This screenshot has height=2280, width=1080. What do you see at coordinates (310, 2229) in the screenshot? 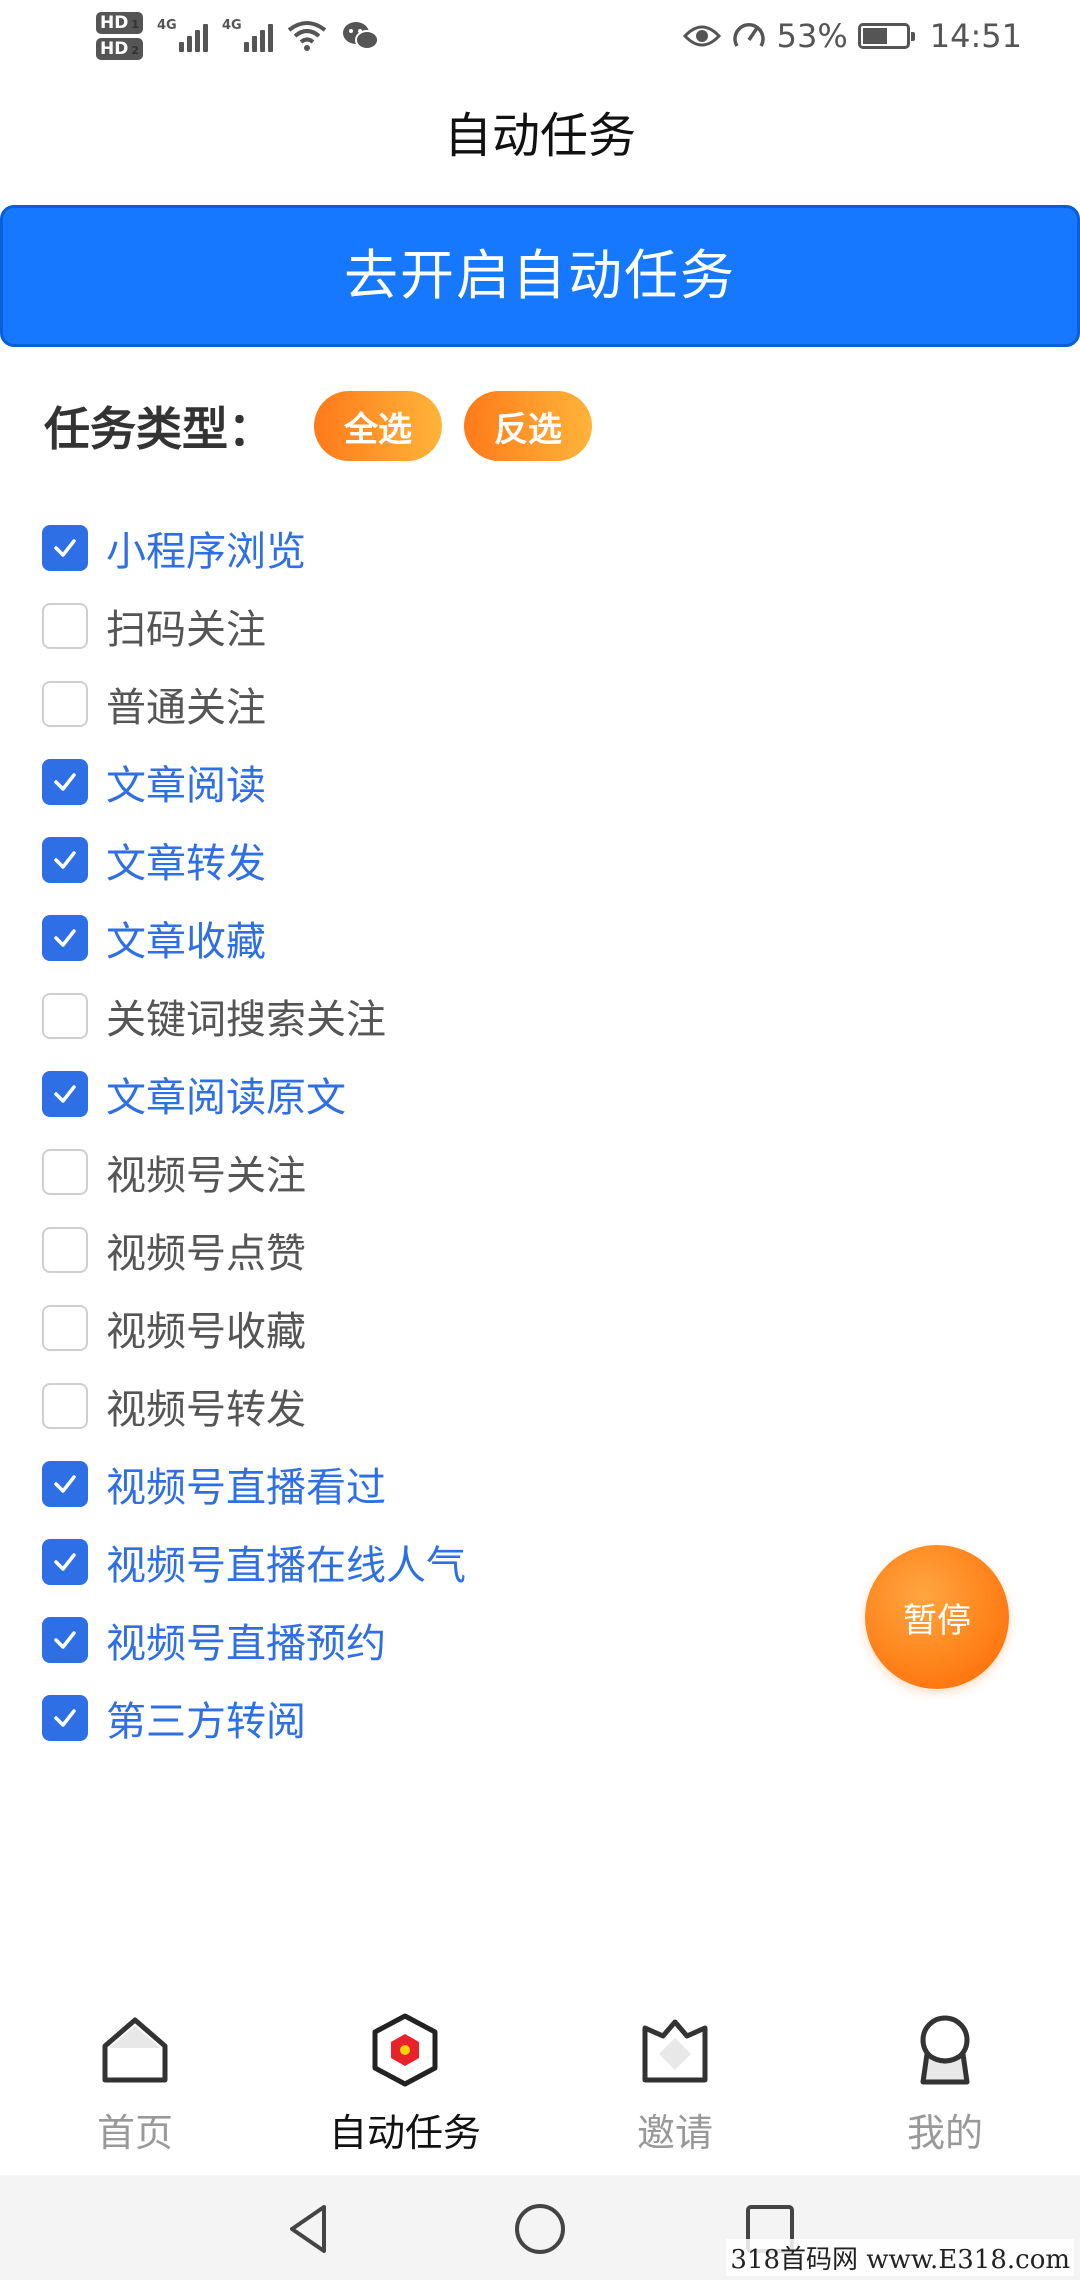
I see `back-icon` at bounding box center [310, 2229].